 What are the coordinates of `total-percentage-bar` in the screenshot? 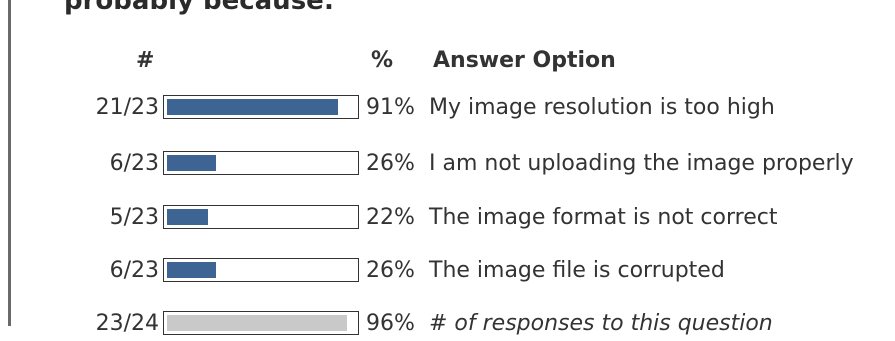 It's located at (261, 323).